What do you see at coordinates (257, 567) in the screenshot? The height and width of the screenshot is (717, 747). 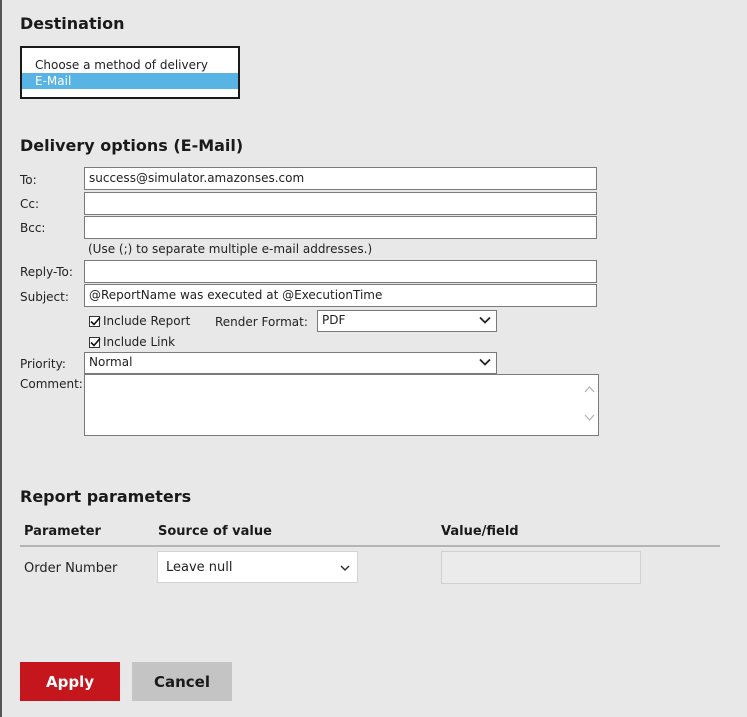 I see `source-of-value-select: Leave null` at bounding box center [257, 567].